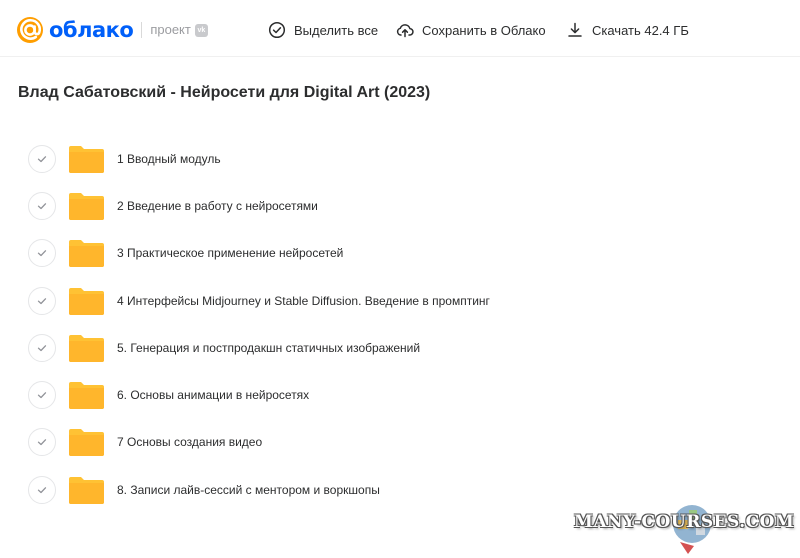 This screenshot has width=800, height=558. I want to click on folder-row: 2 Введение в работу с нейросетями, so click(400, 205).